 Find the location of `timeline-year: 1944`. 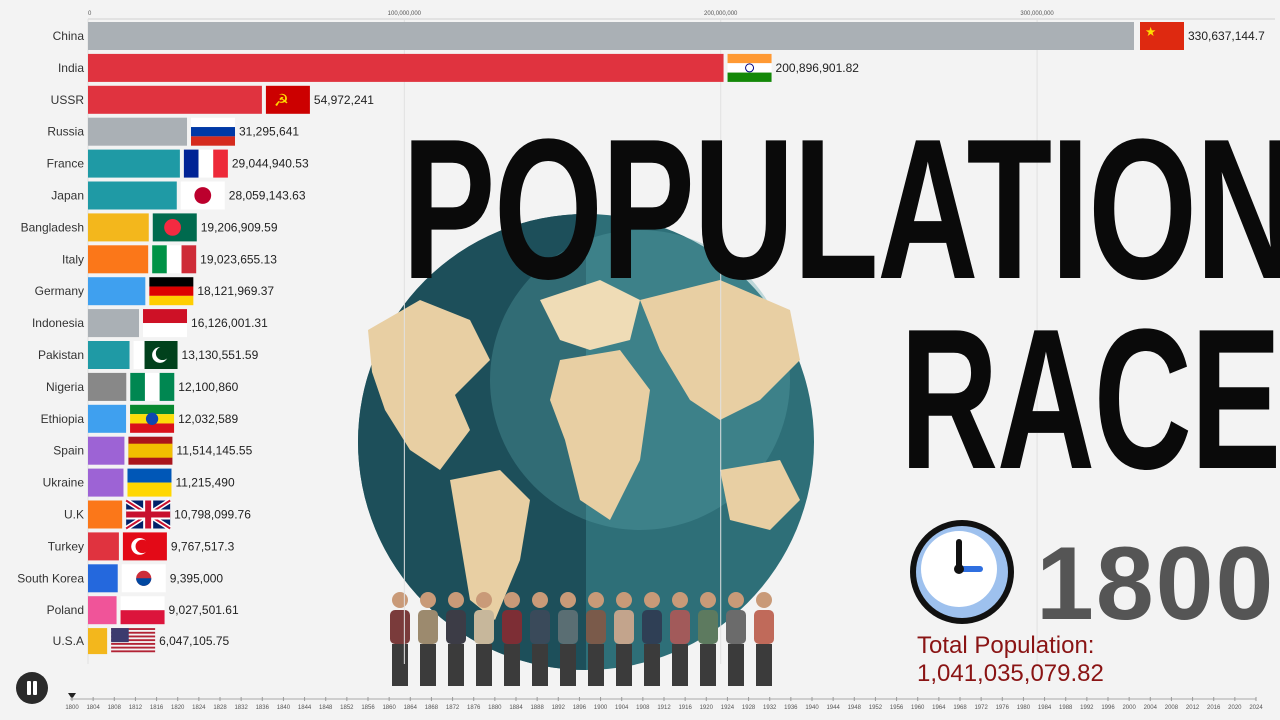

timeline-year: 1944 is located at coordinates (833, 708).